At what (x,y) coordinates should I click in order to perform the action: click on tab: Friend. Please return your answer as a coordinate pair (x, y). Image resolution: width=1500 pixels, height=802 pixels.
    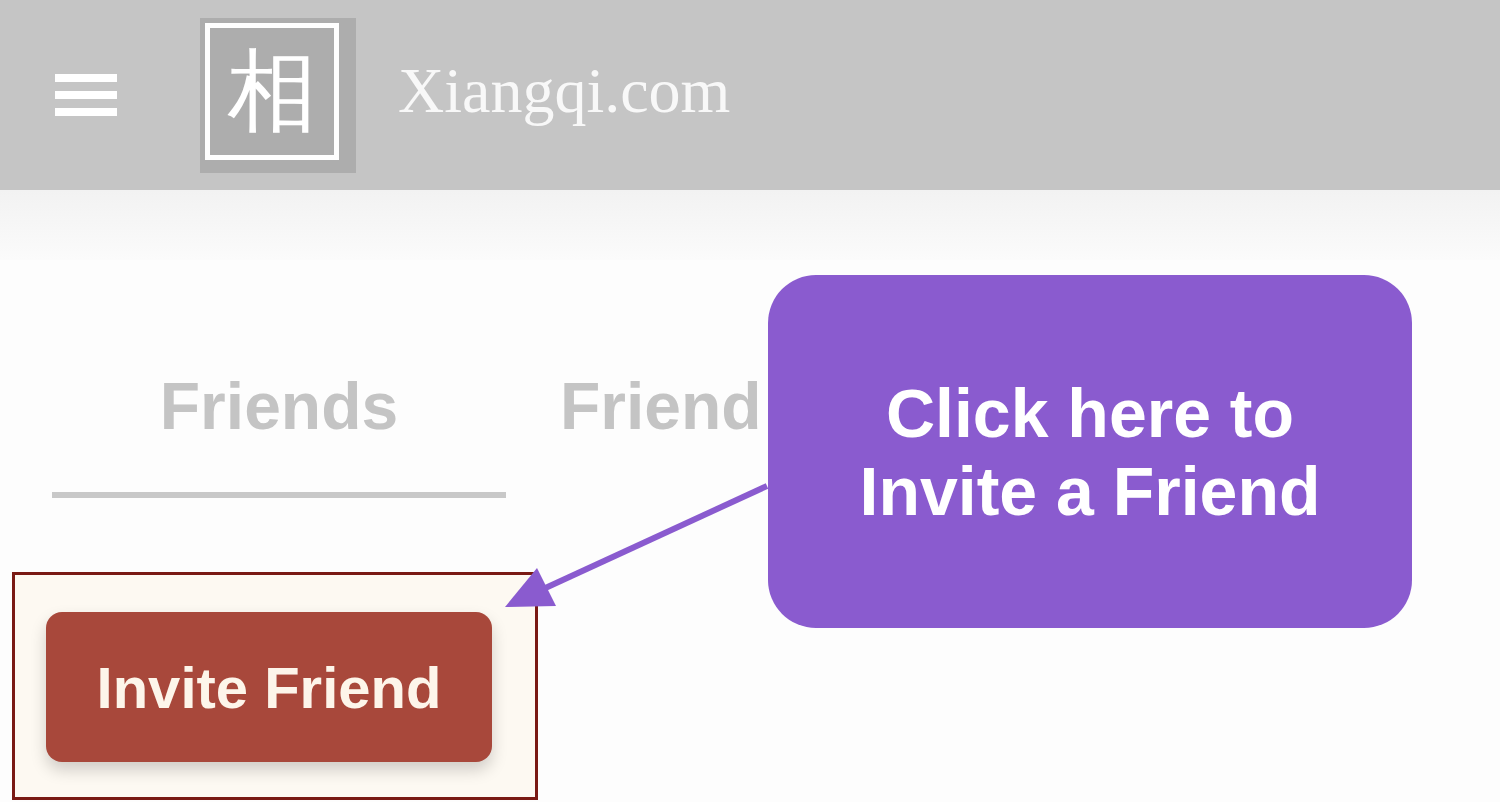
    Looking at the image, I should click on (634, 433).